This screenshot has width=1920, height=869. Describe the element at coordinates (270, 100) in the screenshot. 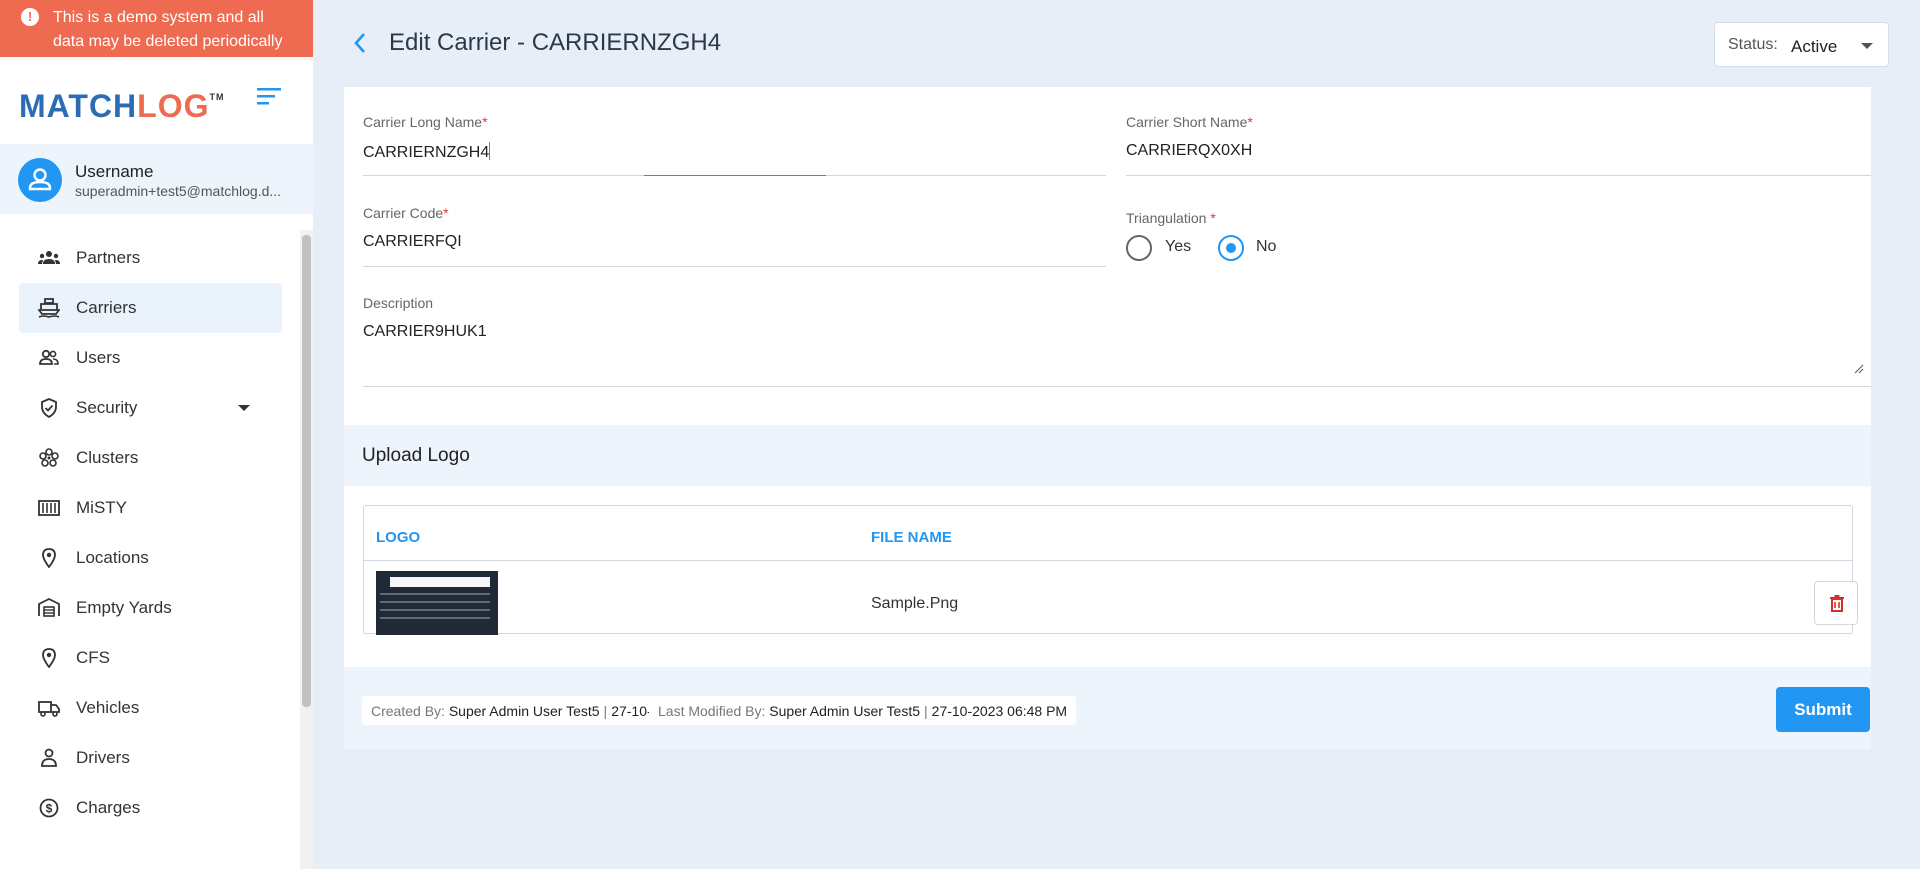

I see `menu-toggle-icon` at that location.